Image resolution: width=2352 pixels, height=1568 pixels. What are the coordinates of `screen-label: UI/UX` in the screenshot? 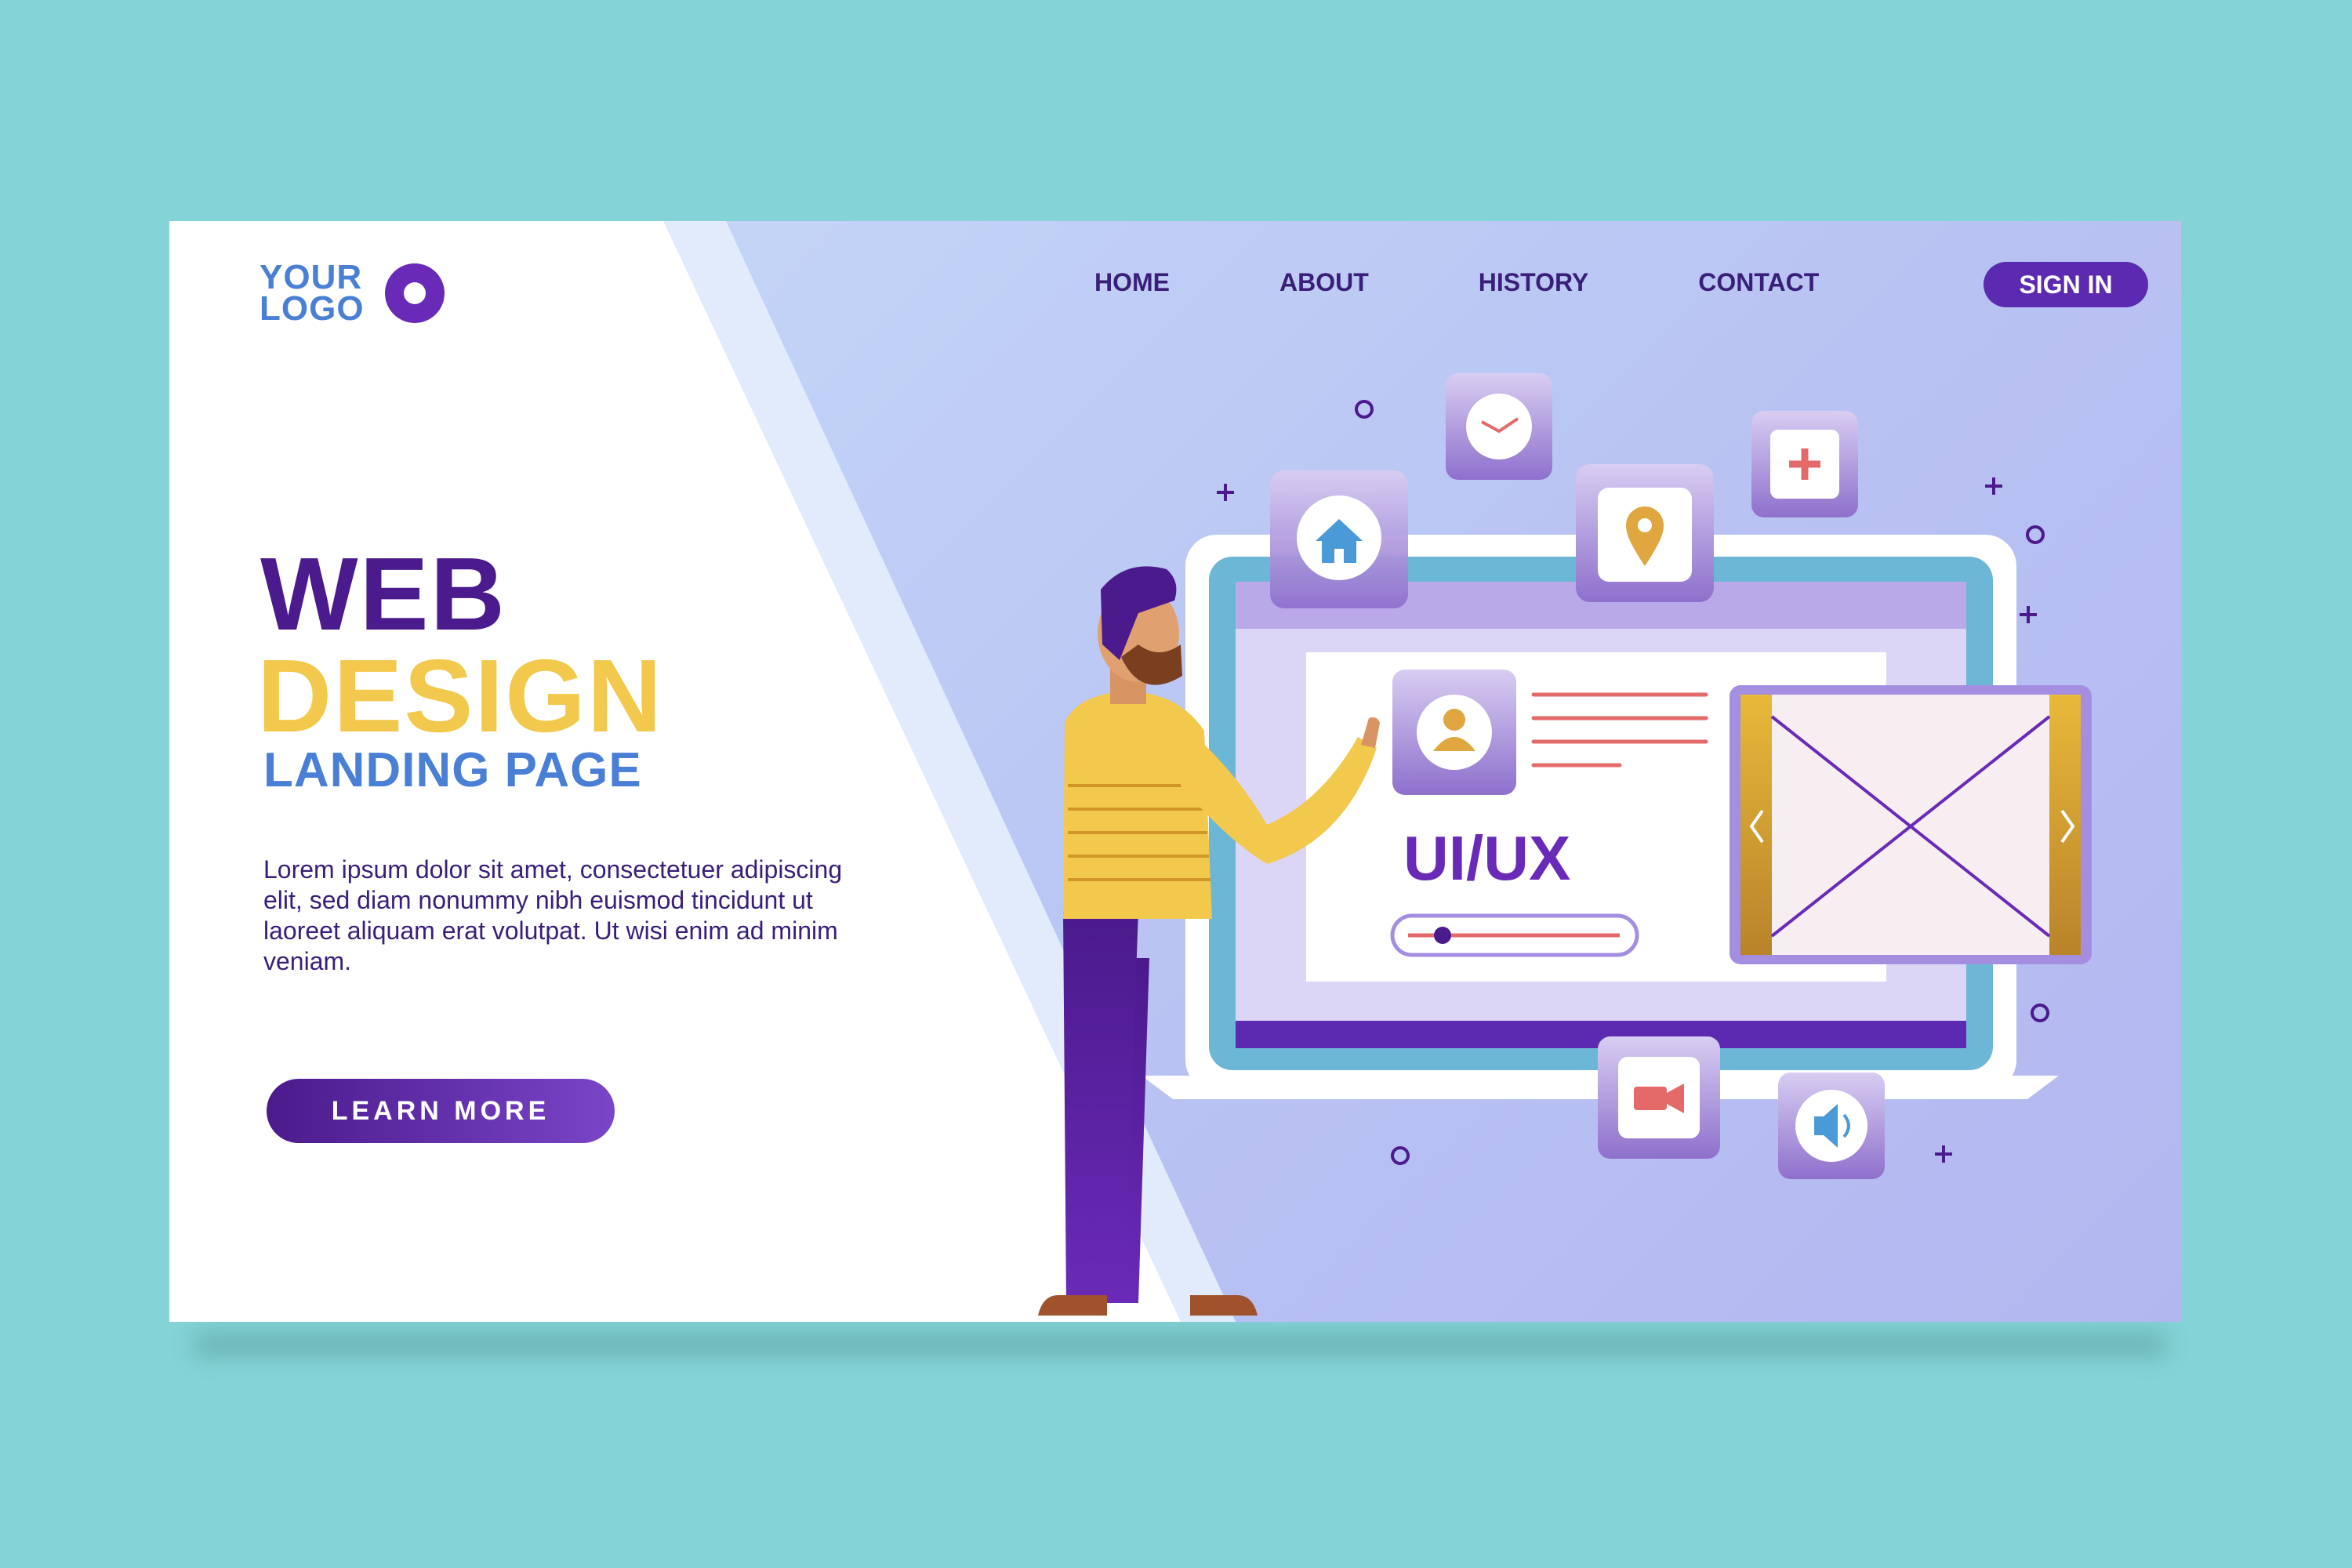 It's located at (1486, 858).